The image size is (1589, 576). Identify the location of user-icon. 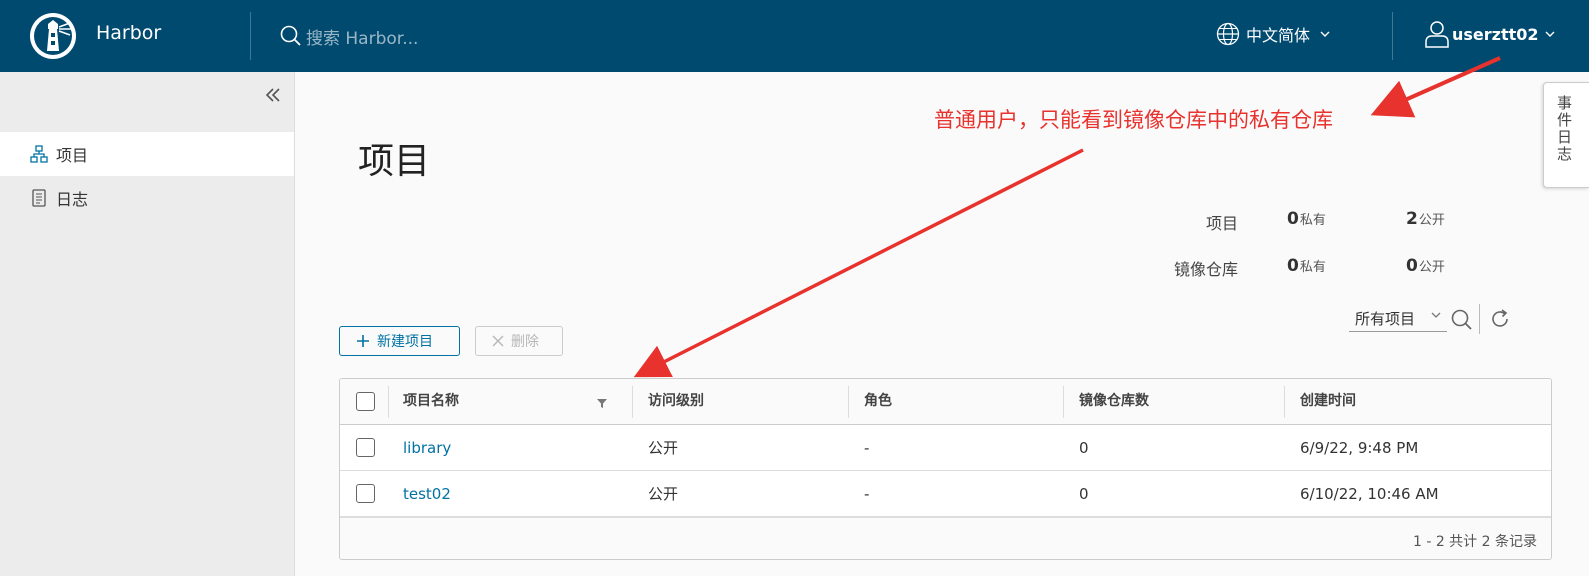
(1437, 34).